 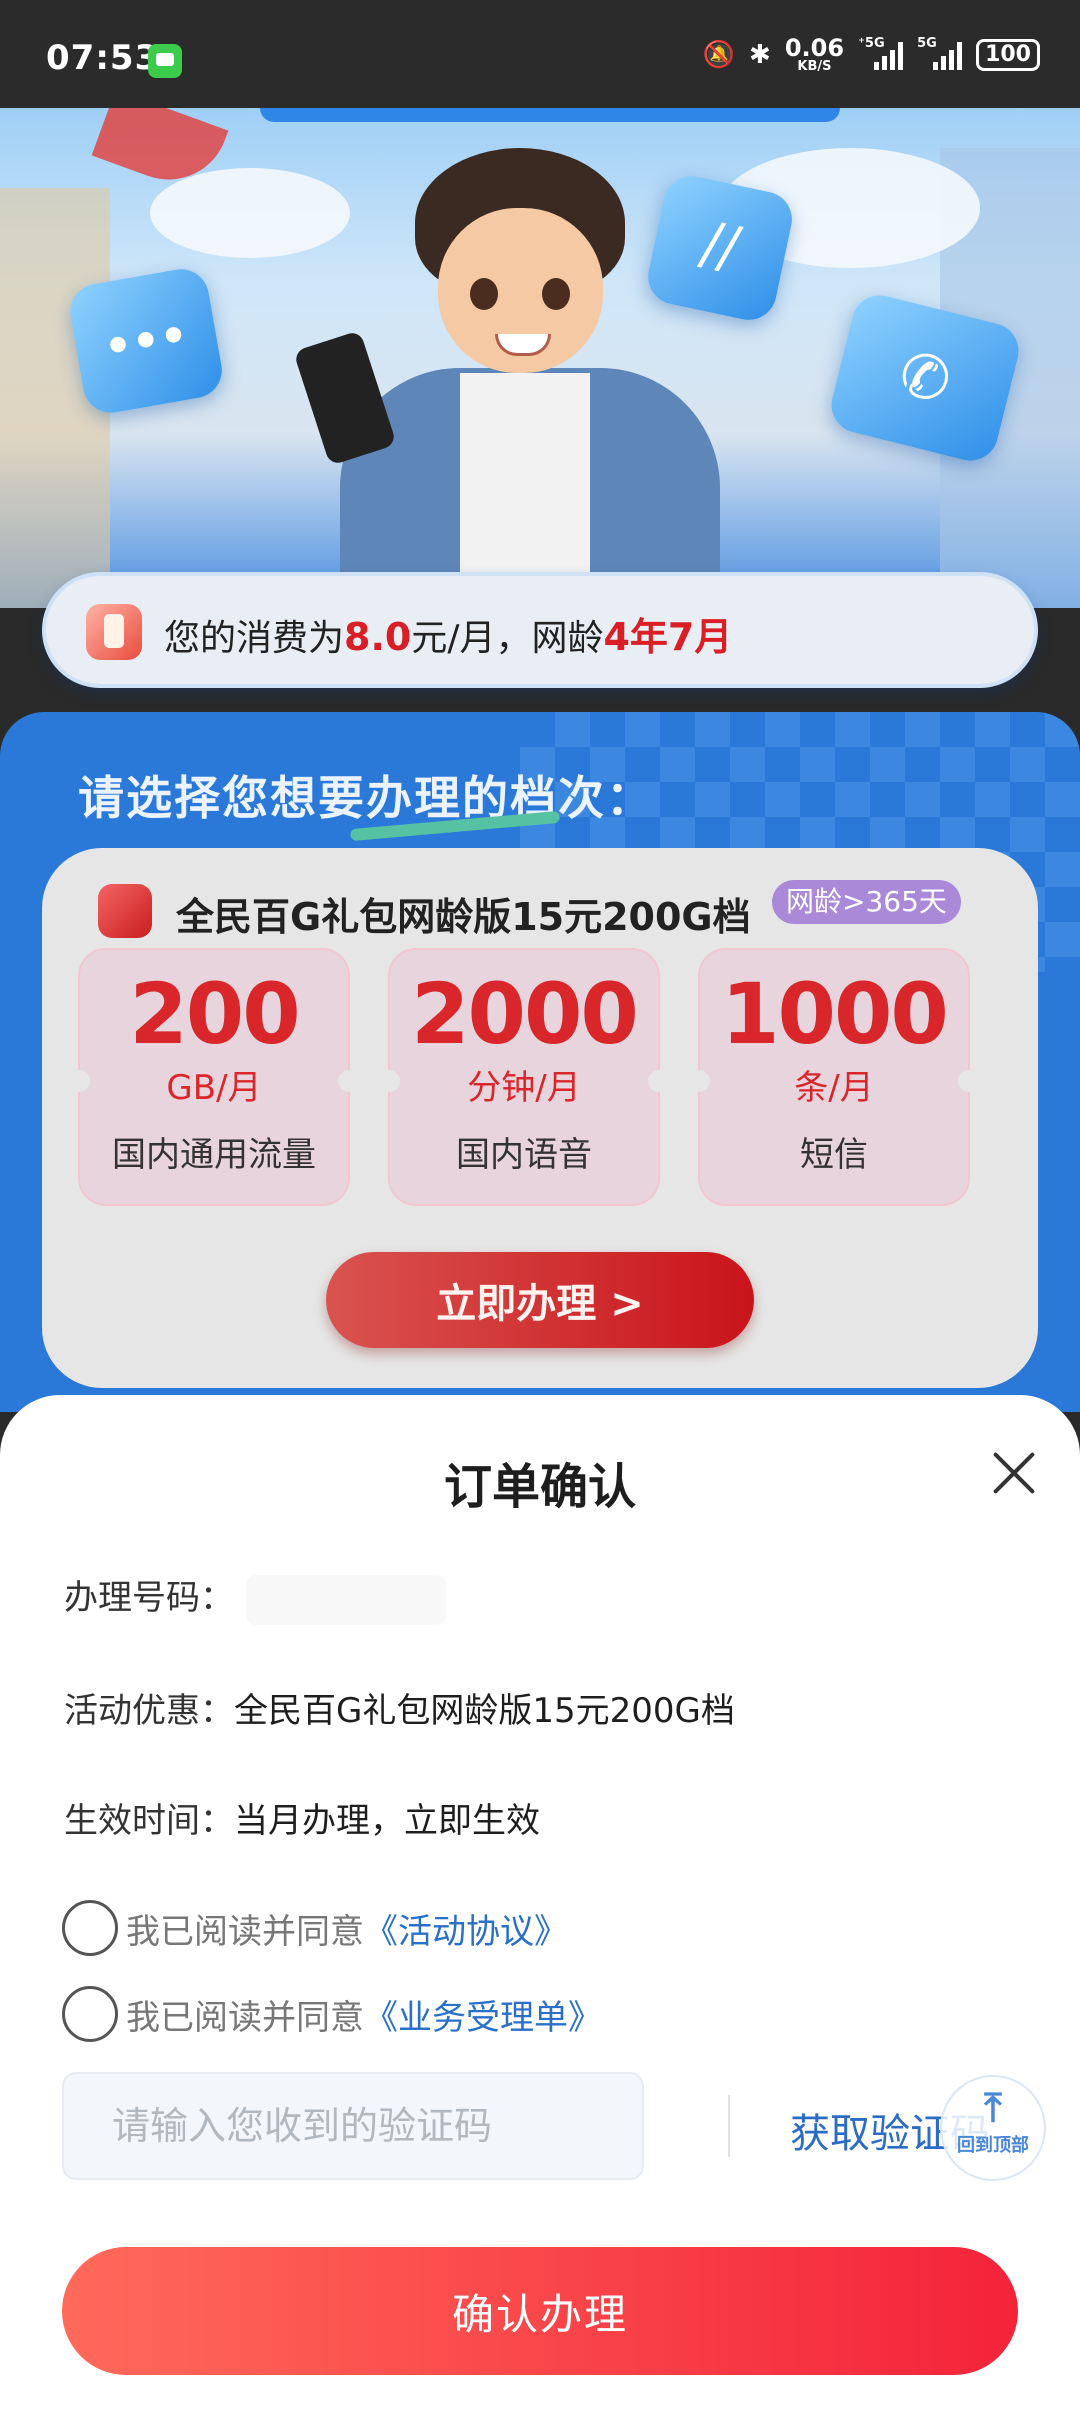 What do you see at coordinates (539, 1487) in the screenshot?
I see `sheet-title: 订单确认` at bounding box center [539, 1487].